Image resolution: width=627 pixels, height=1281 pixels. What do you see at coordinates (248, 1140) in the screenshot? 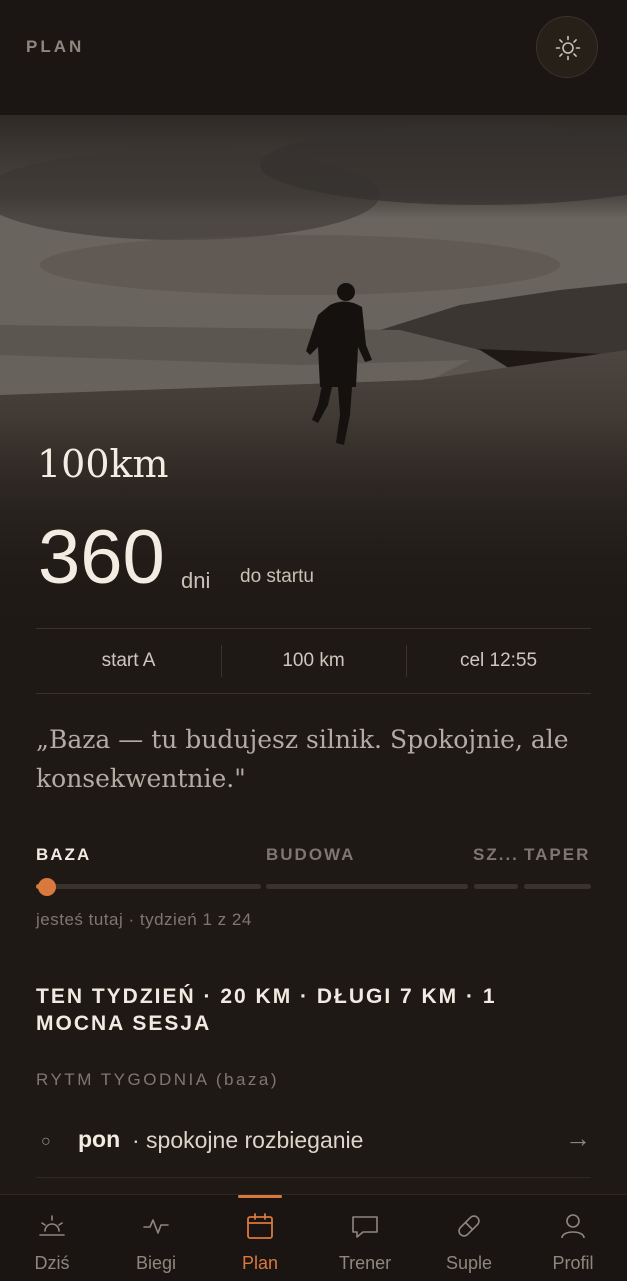
I see `rhythm-desc: · spokojne rozbieganie` at bounding box center [248, 1140].